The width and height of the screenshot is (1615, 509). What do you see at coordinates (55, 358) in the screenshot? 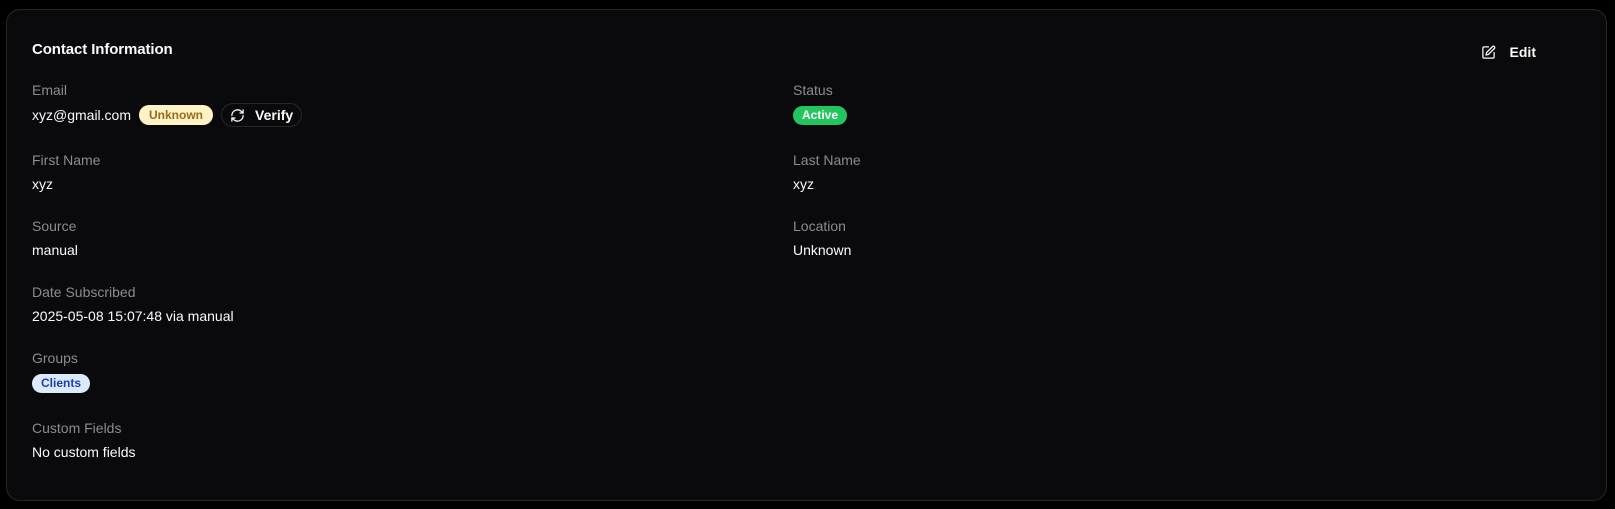
I see `groups-label: Groups` at bounding box center [55, 358].